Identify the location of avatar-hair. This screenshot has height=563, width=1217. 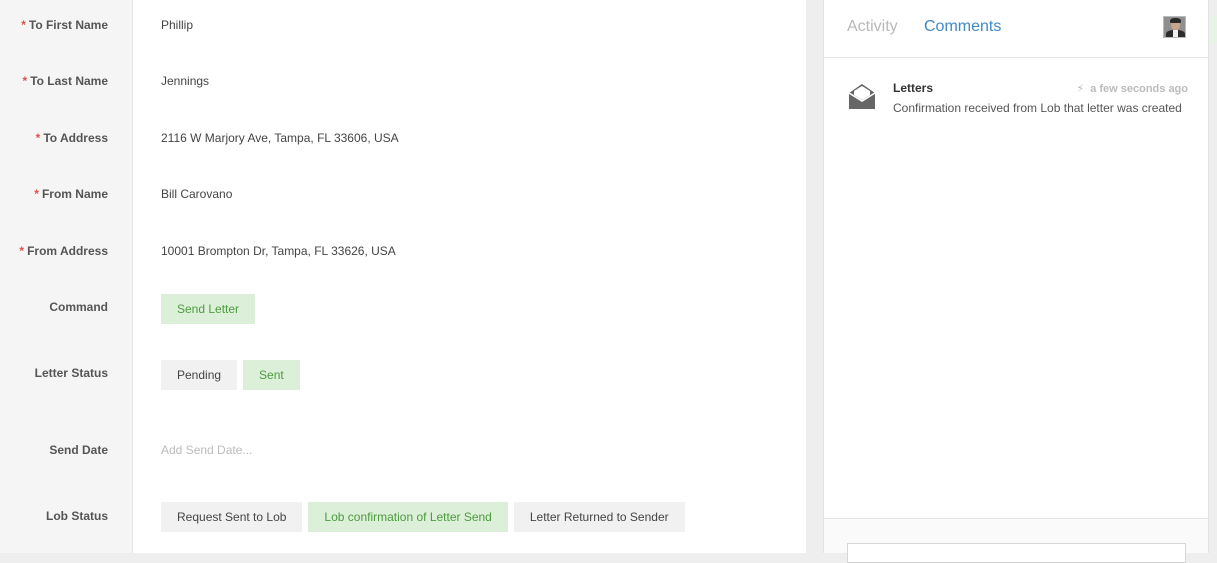
(1175, 20).